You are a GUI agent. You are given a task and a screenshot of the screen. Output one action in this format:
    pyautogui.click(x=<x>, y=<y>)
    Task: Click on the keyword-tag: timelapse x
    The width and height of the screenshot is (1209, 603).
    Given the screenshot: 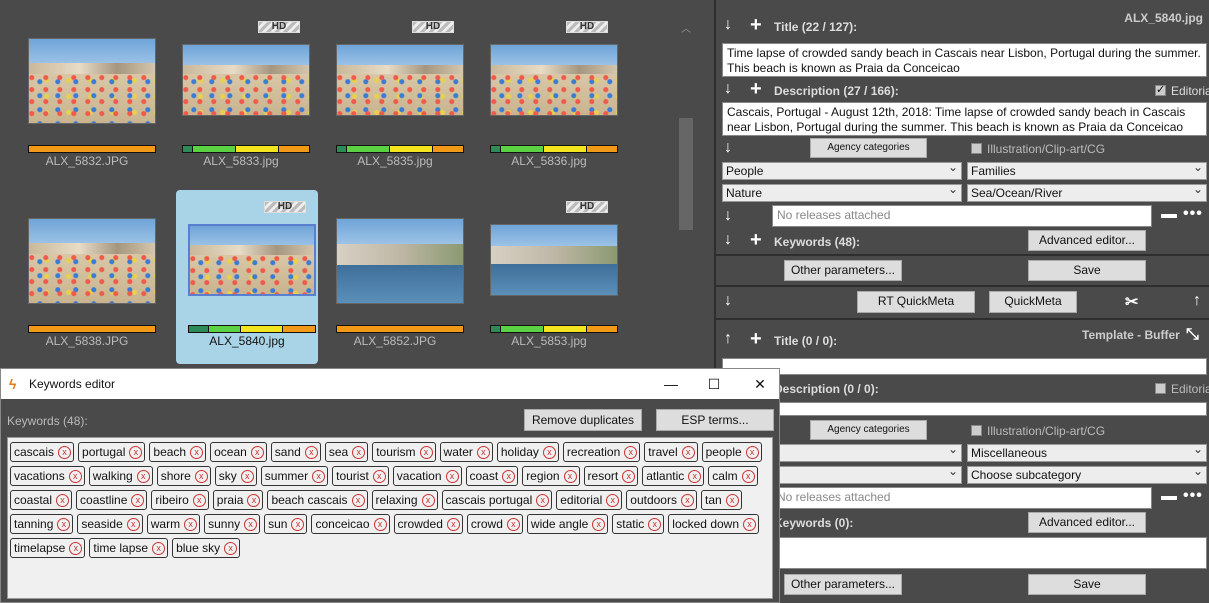 What is the action you would take?
    pyautogui.click(x=48, y=548)
    